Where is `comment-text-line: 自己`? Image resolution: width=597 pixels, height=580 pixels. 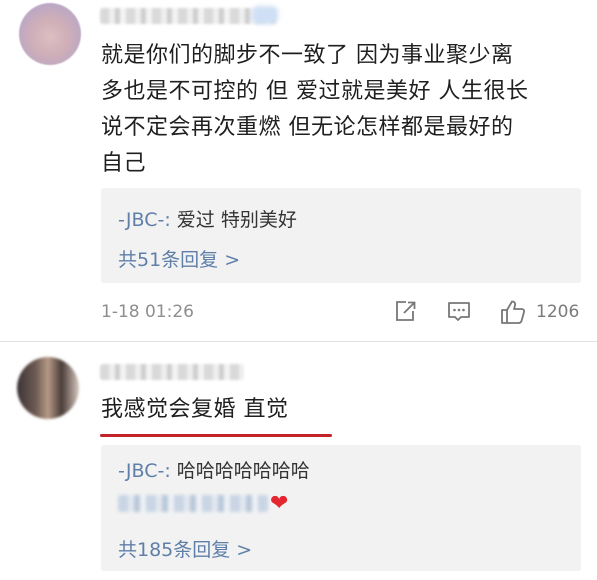 comment-text-line: 自己 is located at coordinates (124, 163).